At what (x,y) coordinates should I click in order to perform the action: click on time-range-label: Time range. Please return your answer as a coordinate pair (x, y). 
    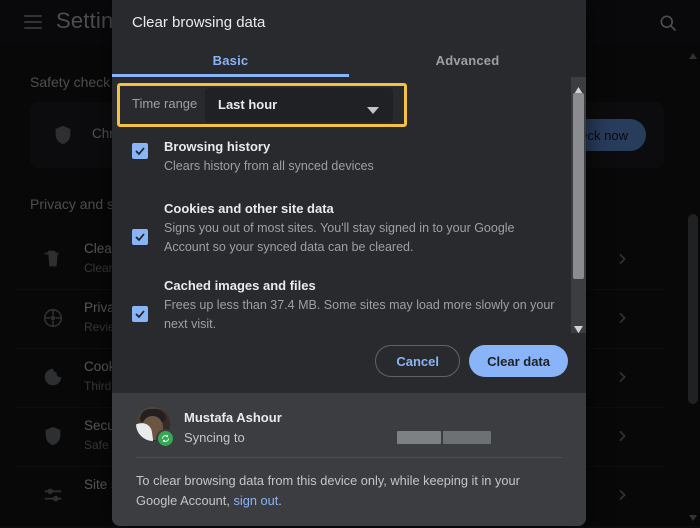
    Looking at the image, I should click on (165, 103).